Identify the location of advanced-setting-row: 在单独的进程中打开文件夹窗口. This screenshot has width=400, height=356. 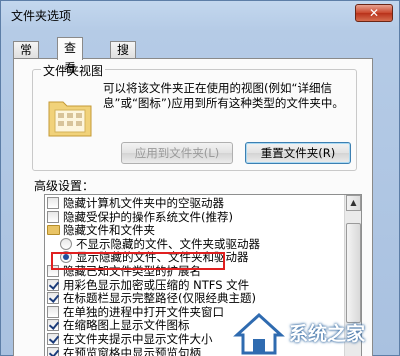
(195, 312).